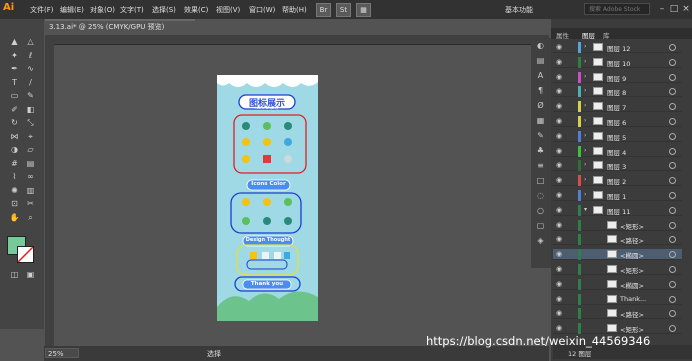 The height and width of the screenshot is (361, 692). I want to click on graphic-styles-icon: ▢, so click(540, 226).